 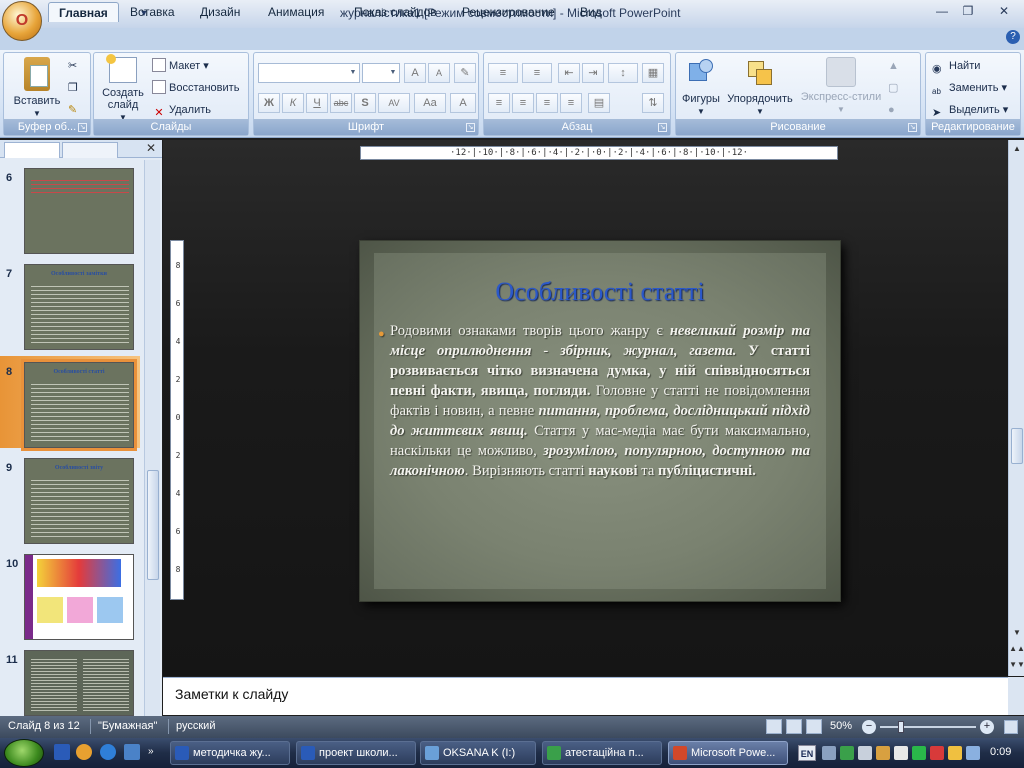 What do you see at coordinates (600, 292) in the screenshot?
I see `slide-title: Особливості статті` at bounding box center [600, 292].